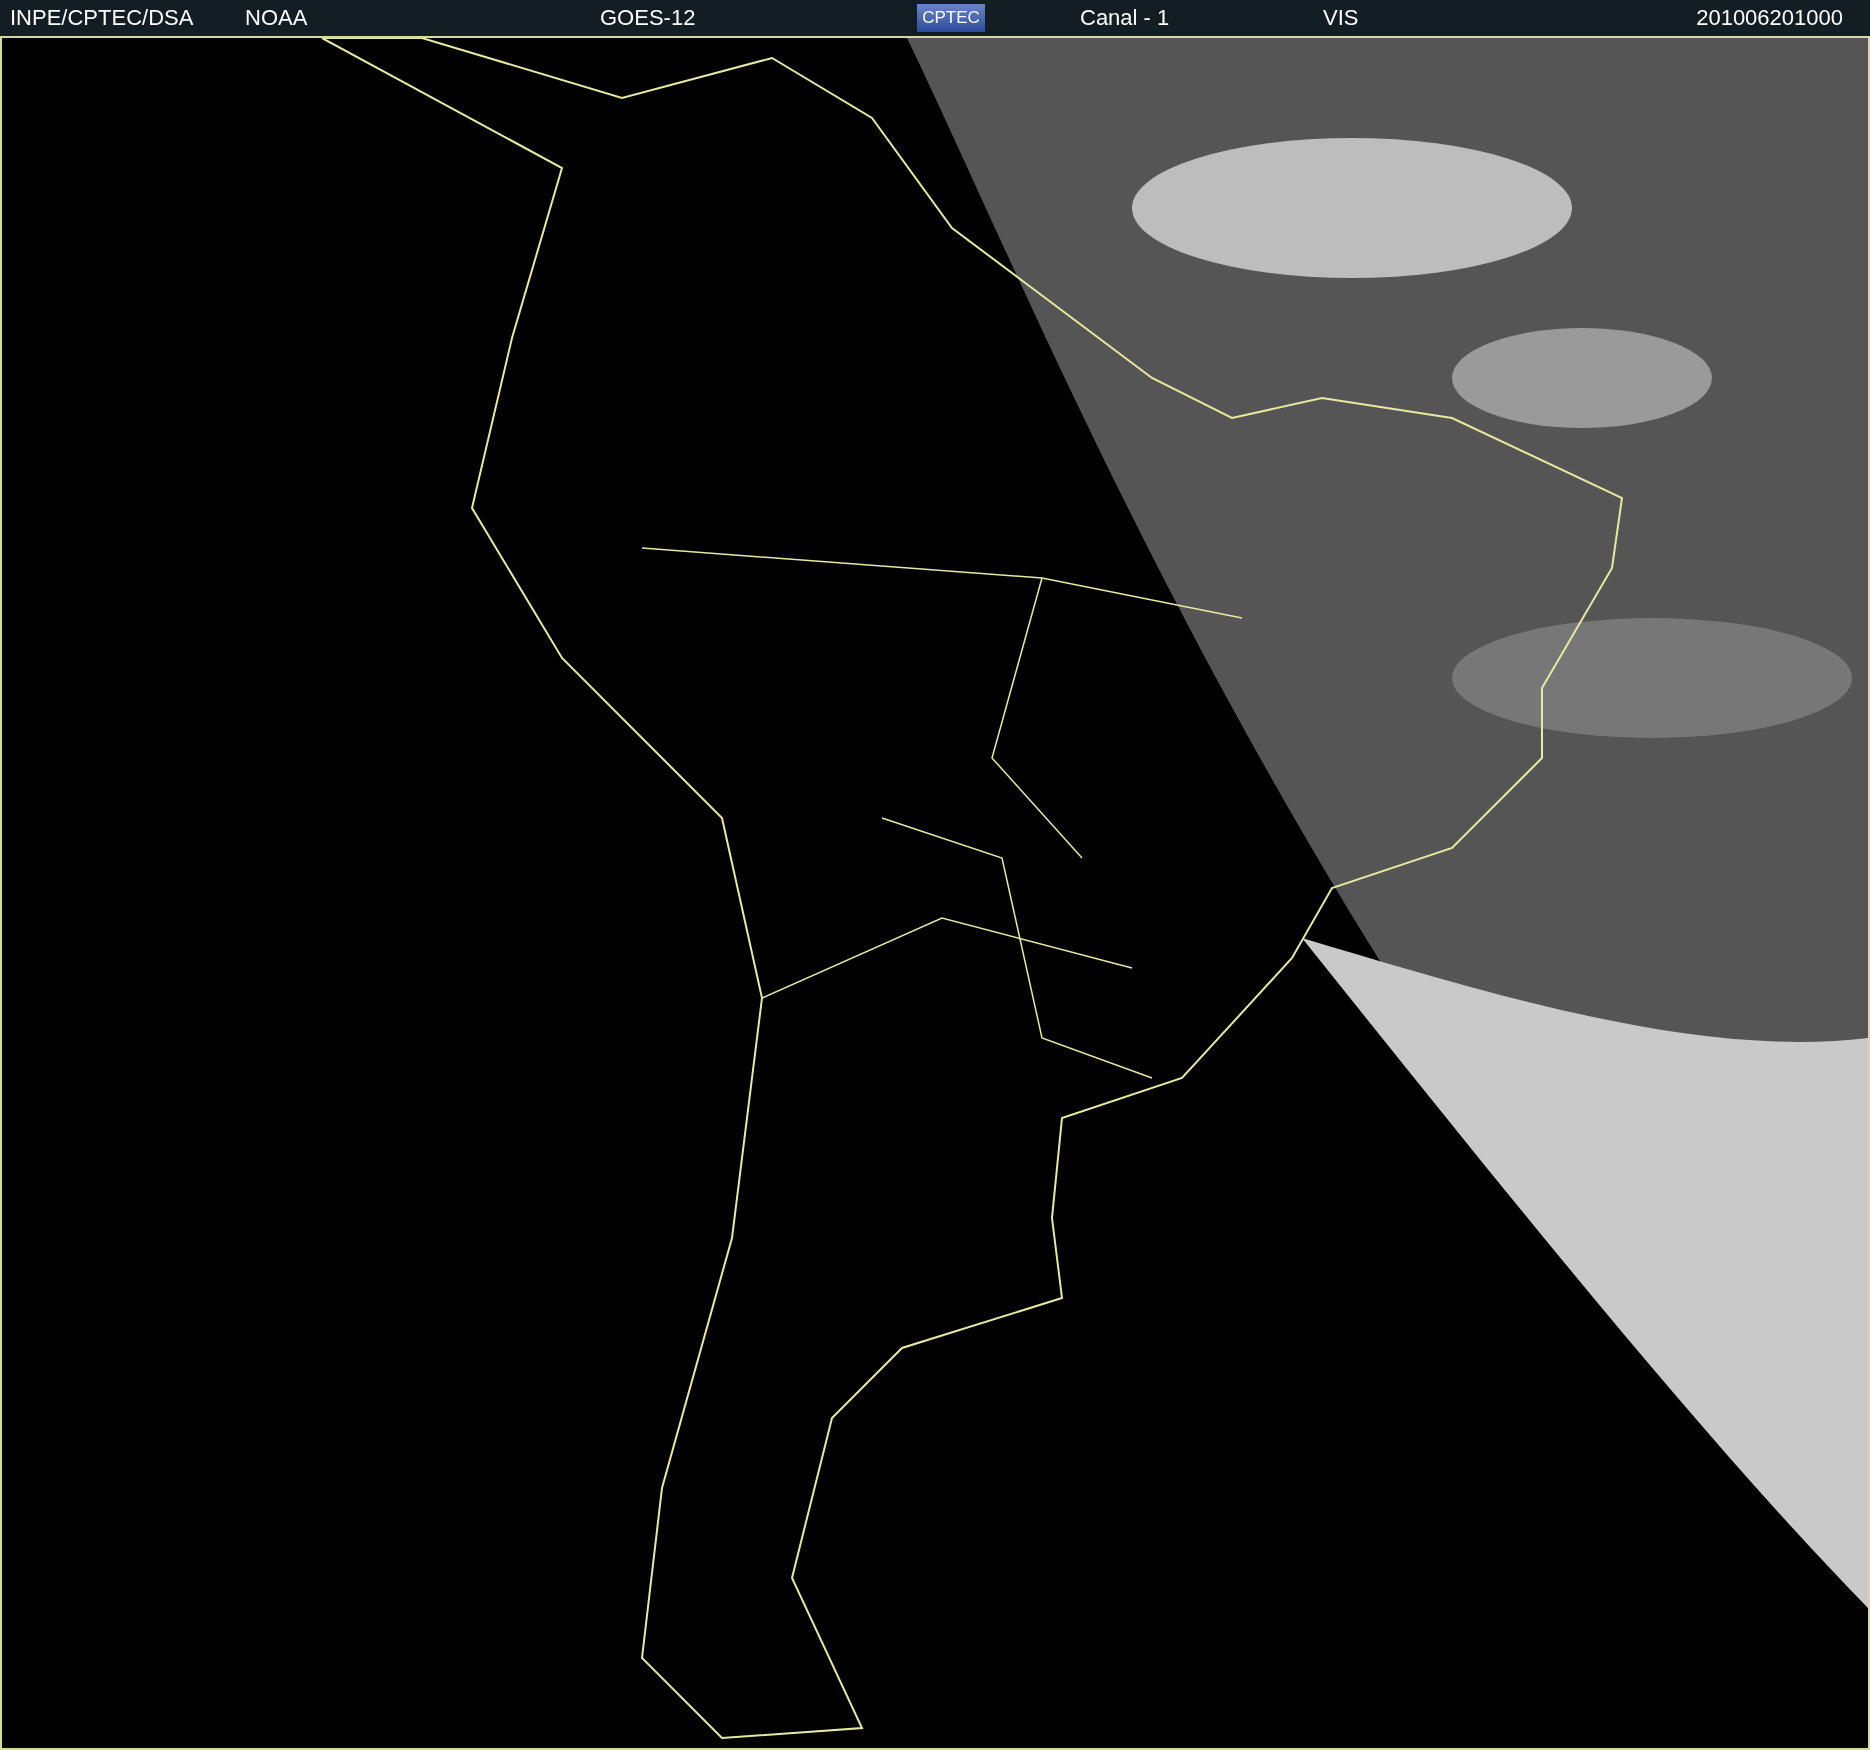  I want to click on header-label: VIS, so click(1341, 18).